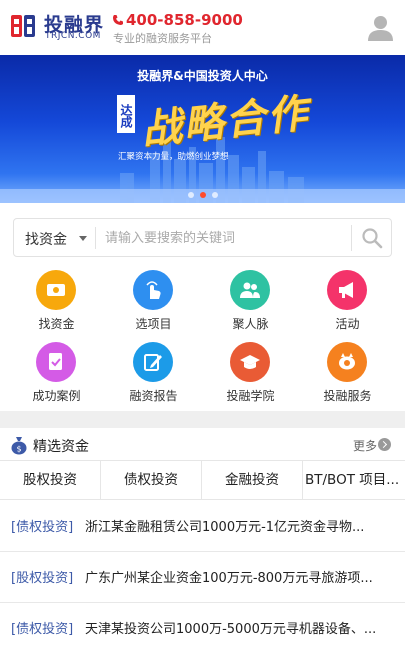  What do you see at coordinates (162, 38) in the screenshot?
I see `slogan: 专业的融资服务平台` at bounding box center [162, 38].